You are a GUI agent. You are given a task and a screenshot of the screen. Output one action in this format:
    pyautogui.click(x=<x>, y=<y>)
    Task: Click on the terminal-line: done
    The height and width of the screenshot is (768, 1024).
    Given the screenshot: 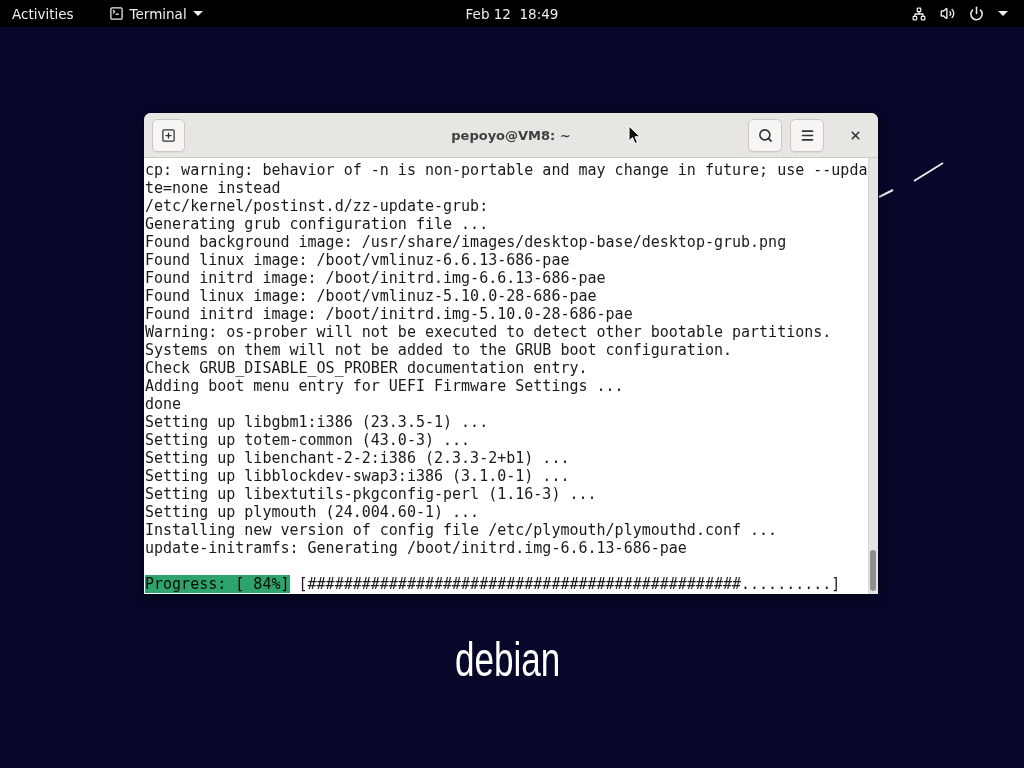 What is the action you would take?
    pyautogui.click(x=164, y=404)
    